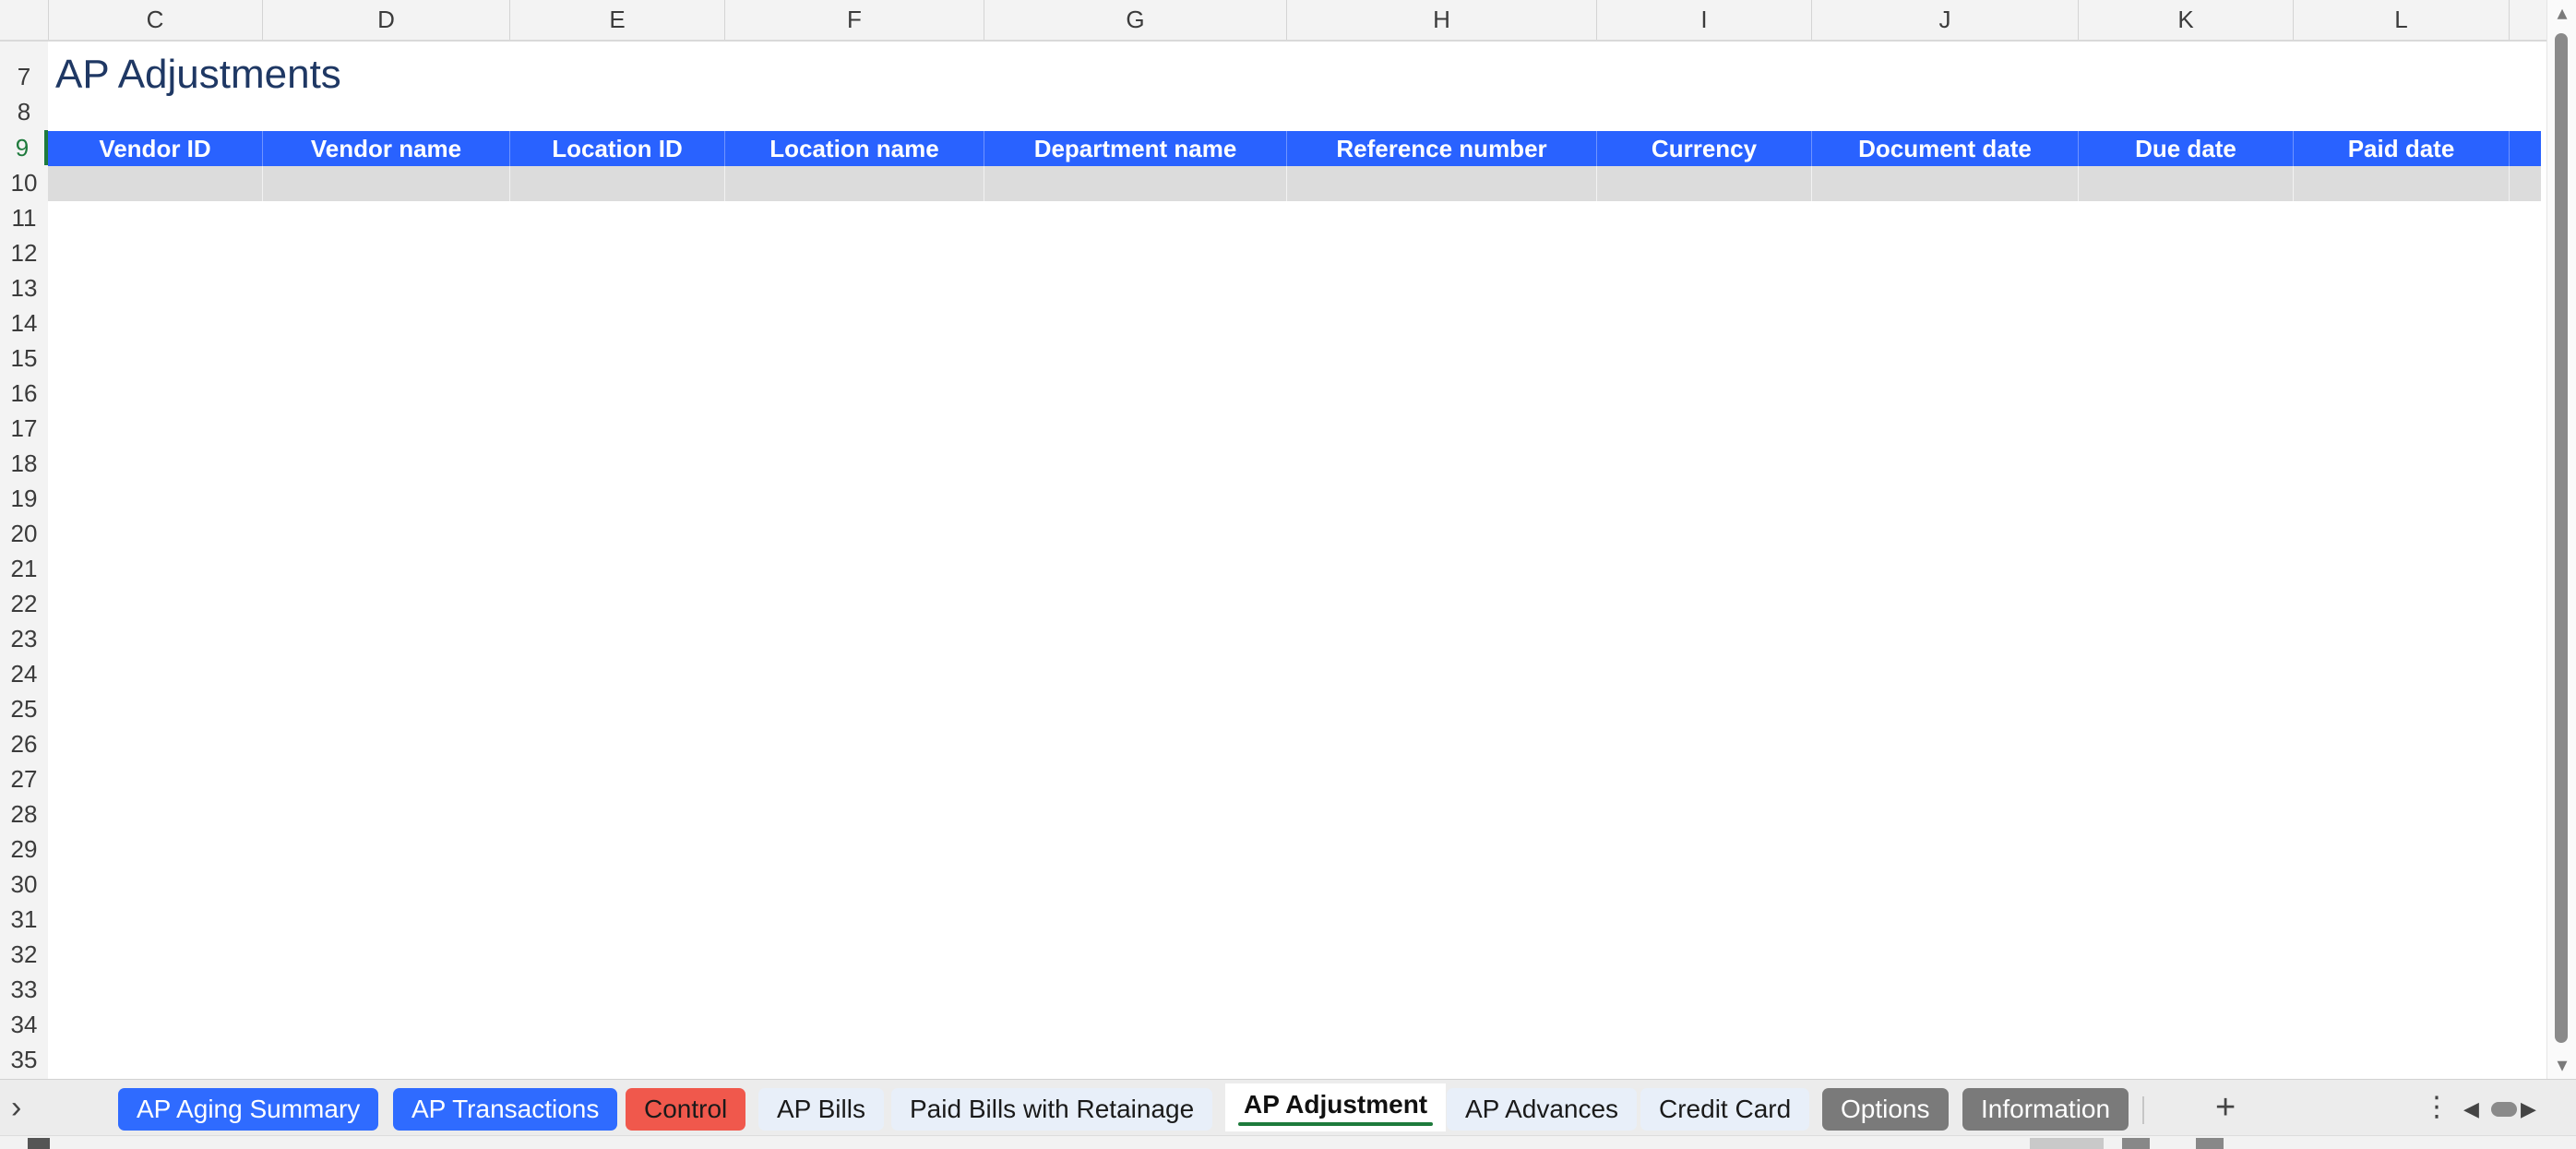 The width and height of the screenshot is (2576, 1149). What do you see at coordinates (39, 1143) in the screenshot?
I see `status-mark` at bounding box center [39, 1143].